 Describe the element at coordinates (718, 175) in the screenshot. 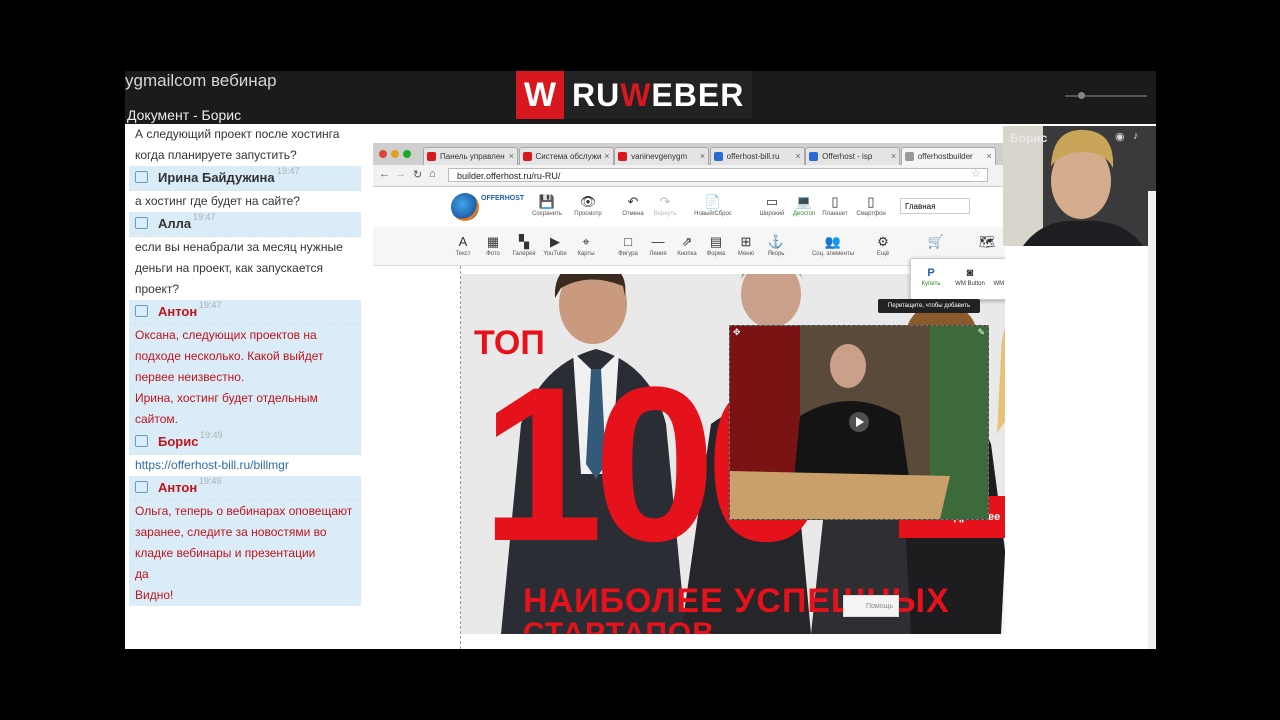

I see `url-input: builder.offerhost.ru/ru-RU/` at that location.